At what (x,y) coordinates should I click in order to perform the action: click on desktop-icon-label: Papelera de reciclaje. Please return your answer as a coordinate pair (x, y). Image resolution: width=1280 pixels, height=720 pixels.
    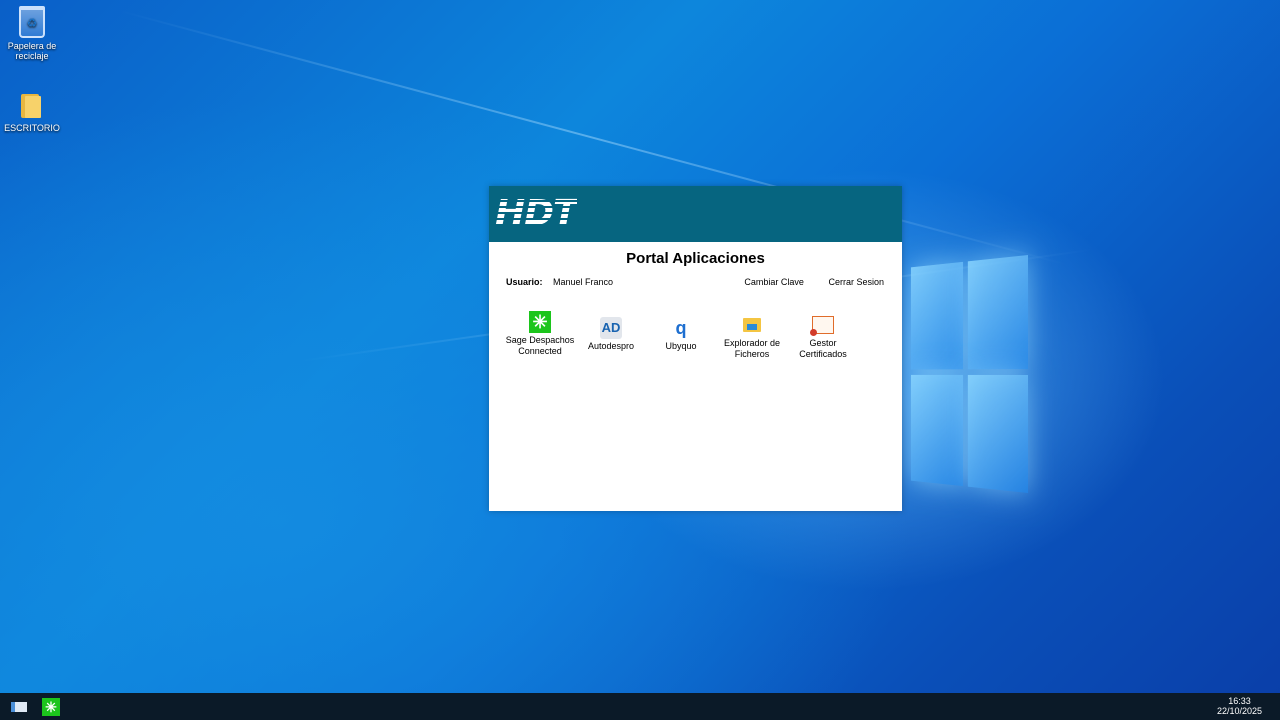
    Looking at the image, I should click on (32, 51).